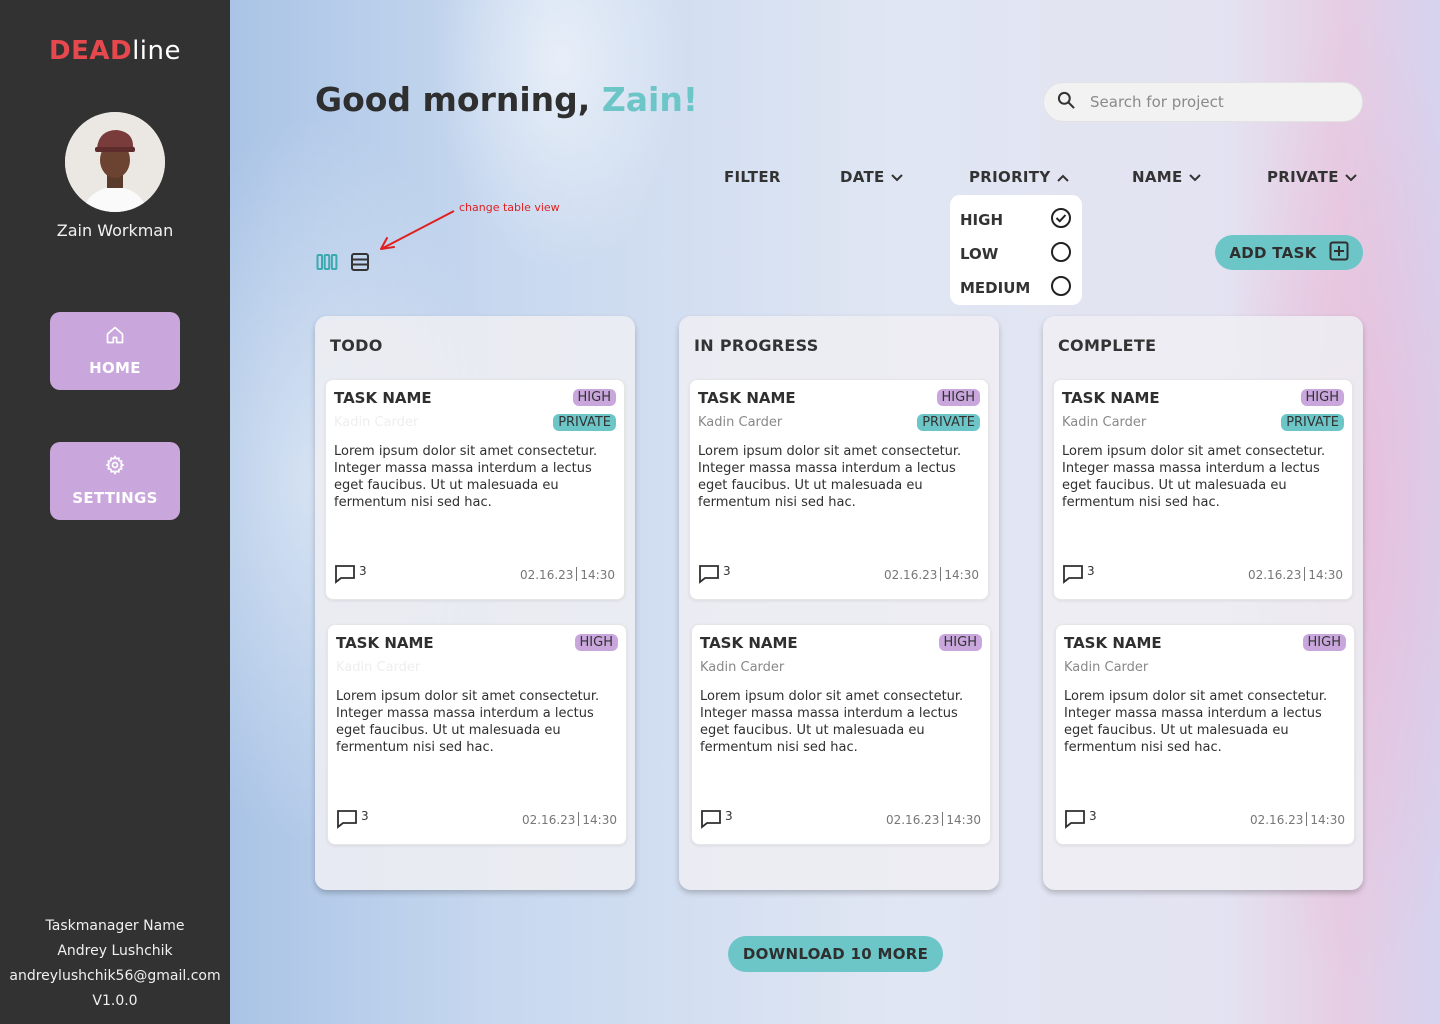 This screenshot has width=1440, height=1024. I want to click on footer-author: Andrey Lushchik, so click(115, 951).